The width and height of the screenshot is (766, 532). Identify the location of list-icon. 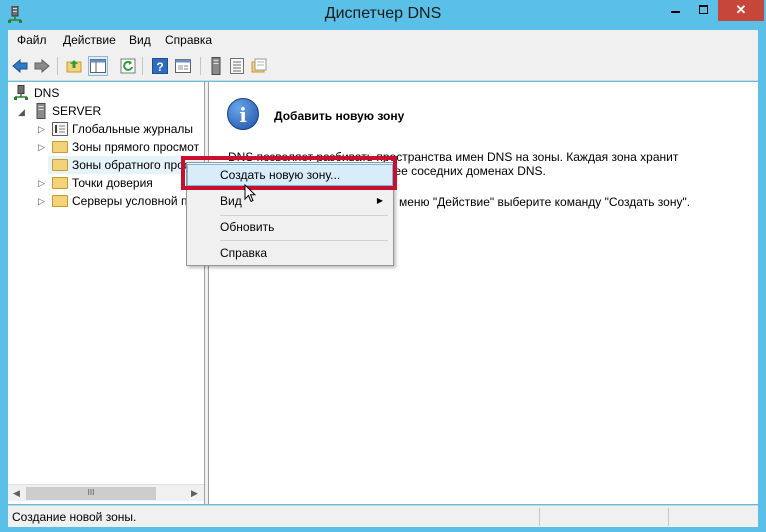
(237, 66).